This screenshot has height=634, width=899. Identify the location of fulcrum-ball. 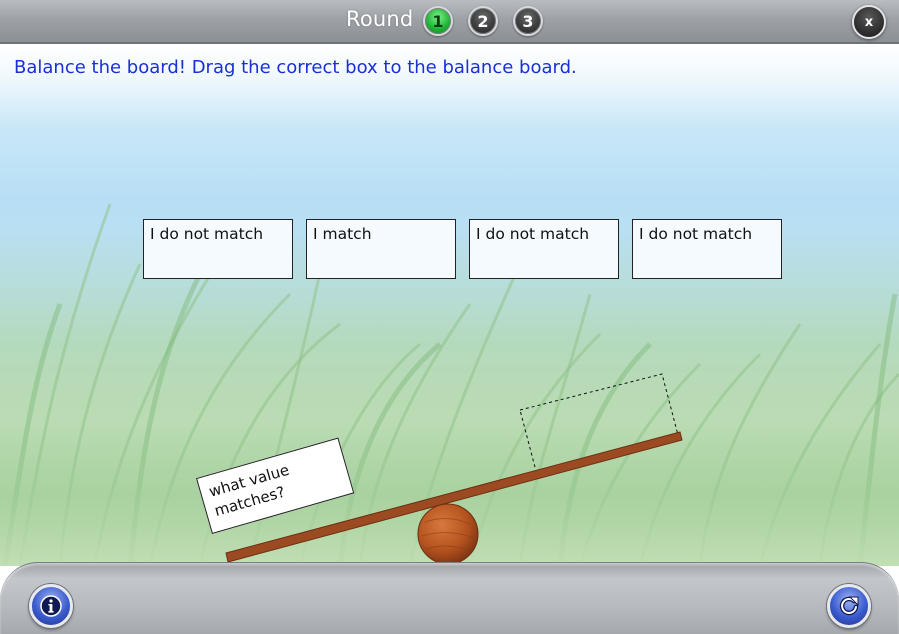
(448, 534).